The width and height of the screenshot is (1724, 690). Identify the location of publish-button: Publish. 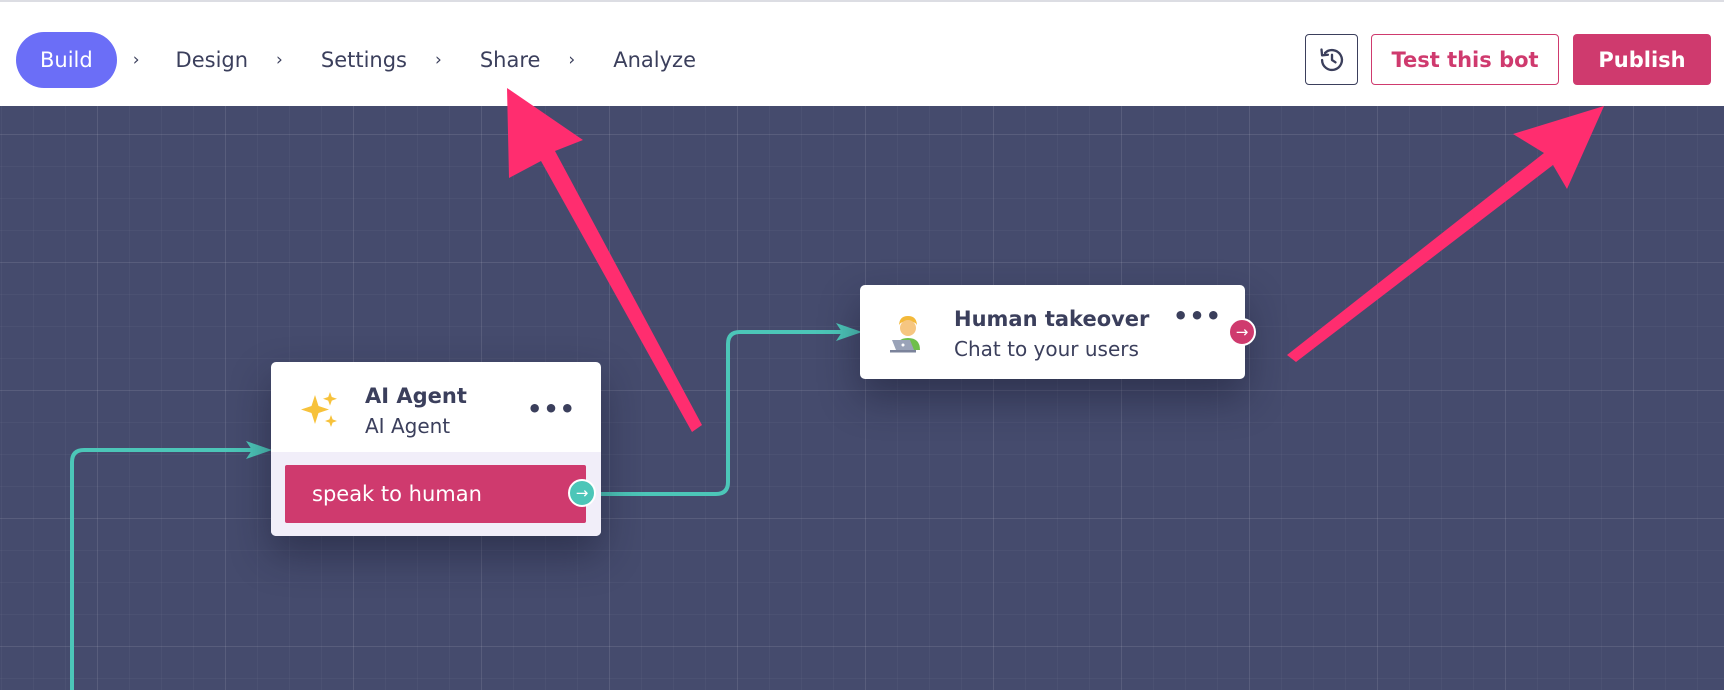
(1642, 59).